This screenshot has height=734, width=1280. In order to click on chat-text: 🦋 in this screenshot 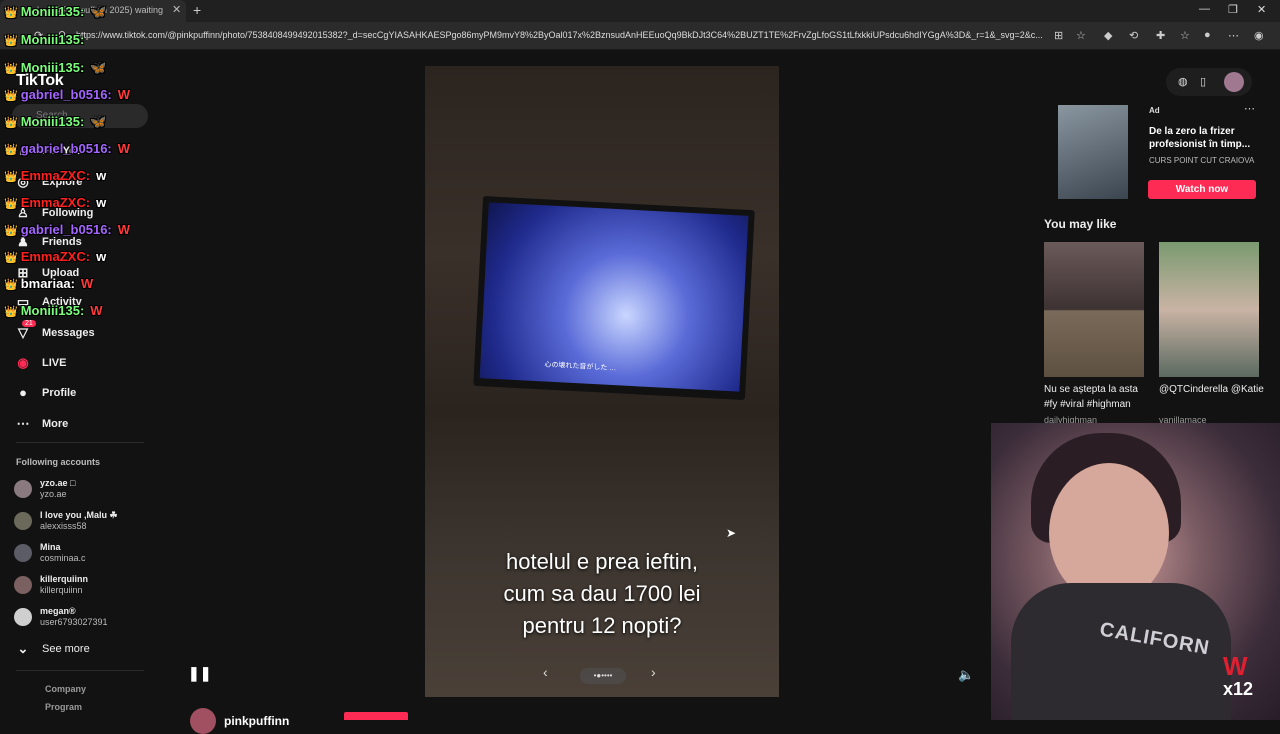, I will do `click(98, 67)`.